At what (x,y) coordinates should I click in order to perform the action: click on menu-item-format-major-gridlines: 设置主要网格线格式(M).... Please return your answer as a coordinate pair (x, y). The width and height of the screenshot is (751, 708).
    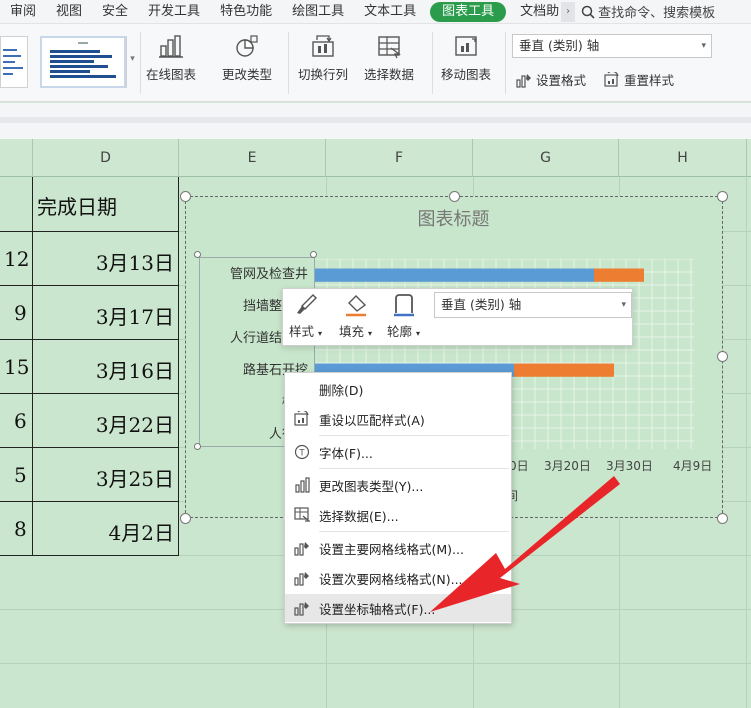
    Looking at the image, I should click on (398, 548).